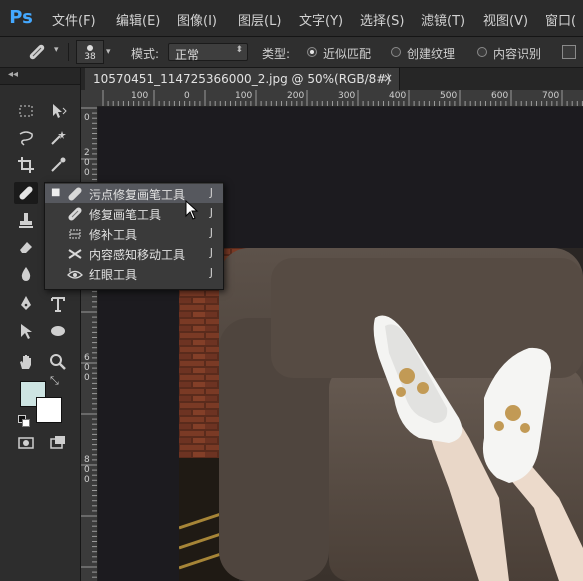 The image size is (583, 581). I want to click on menu-view: 视图(V), so click(505, 19).